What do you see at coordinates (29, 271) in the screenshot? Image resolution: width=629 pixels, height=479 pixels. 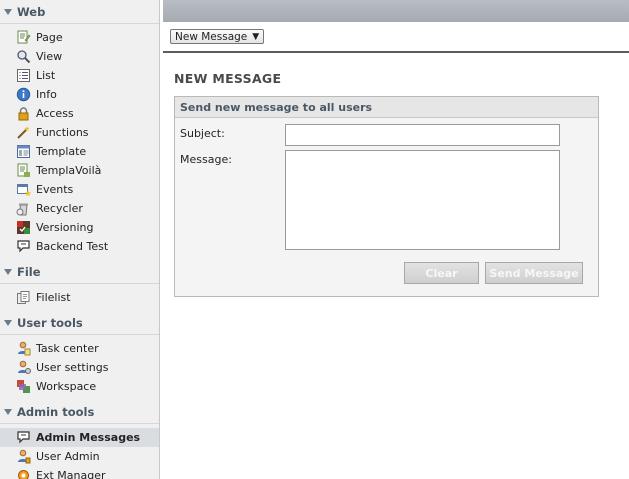 I see `group-title: File` at bounding box center [29, 271].